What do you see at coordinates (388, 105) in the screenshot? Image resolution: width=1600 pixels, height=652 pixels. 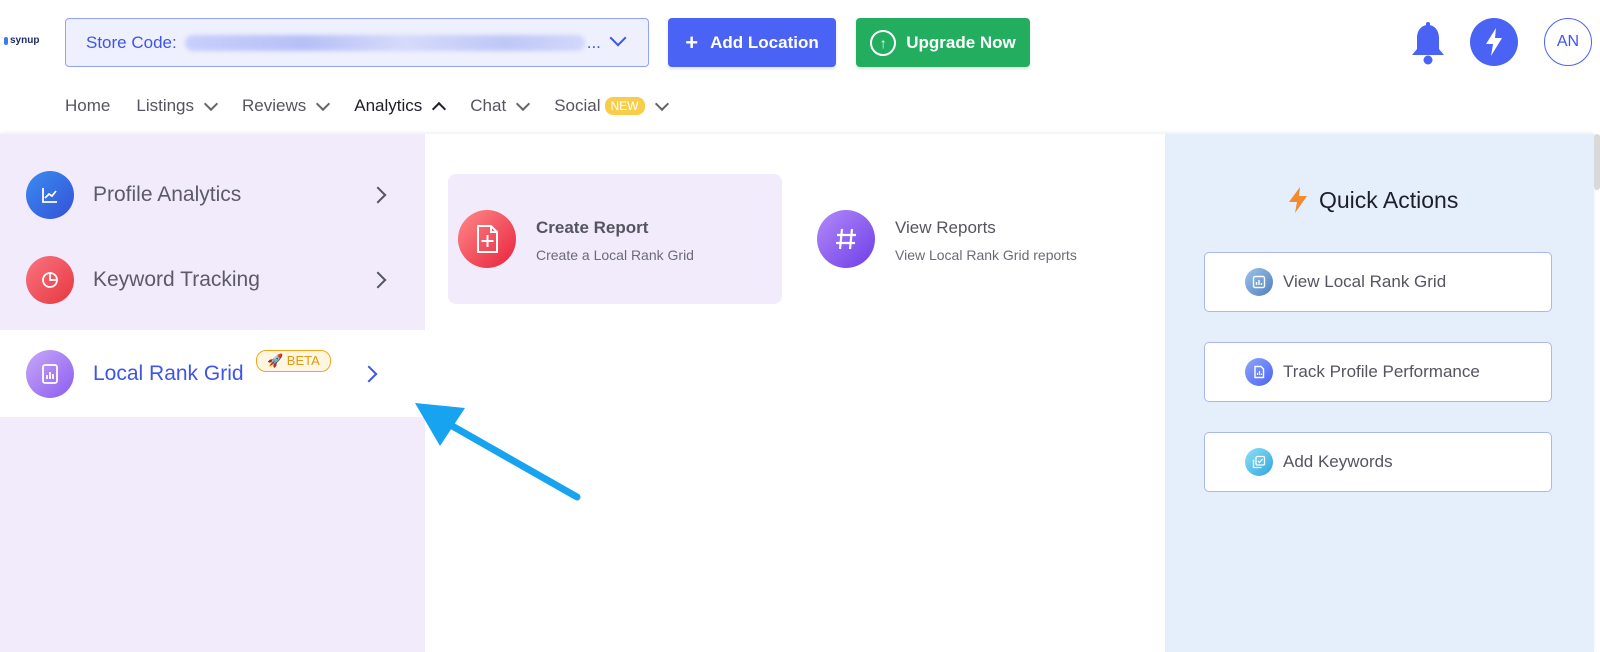 I see `nav-analytics-label: Analytics` at bounding box center [388, 105].